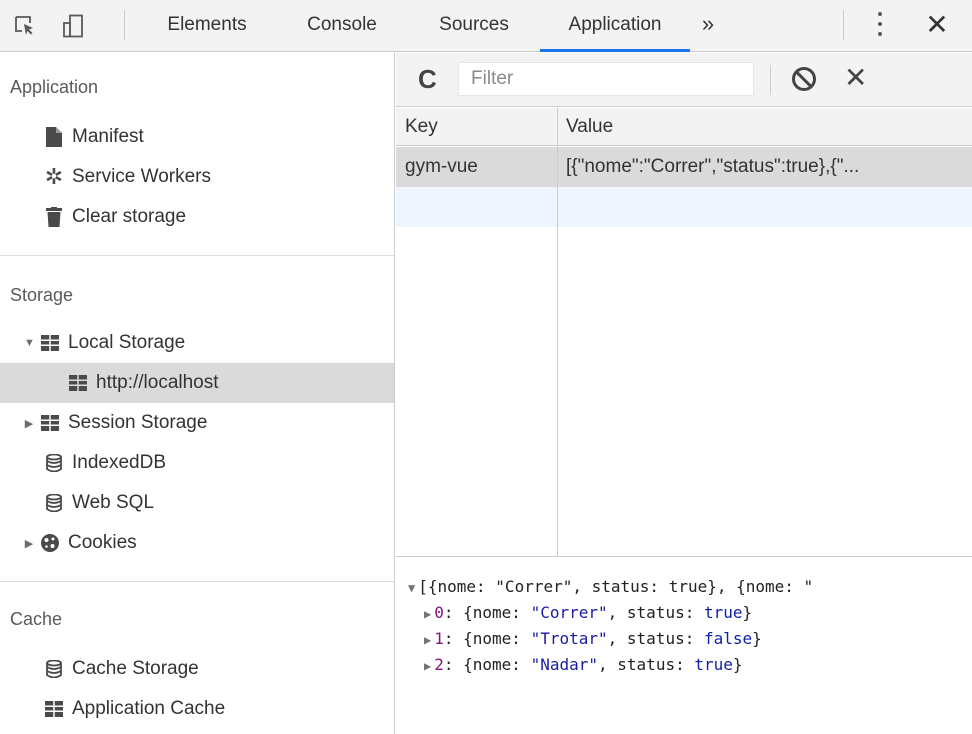  Describe the element at coordinates (684, 207) in the screenshot. I see `table-row-empty` at that location.